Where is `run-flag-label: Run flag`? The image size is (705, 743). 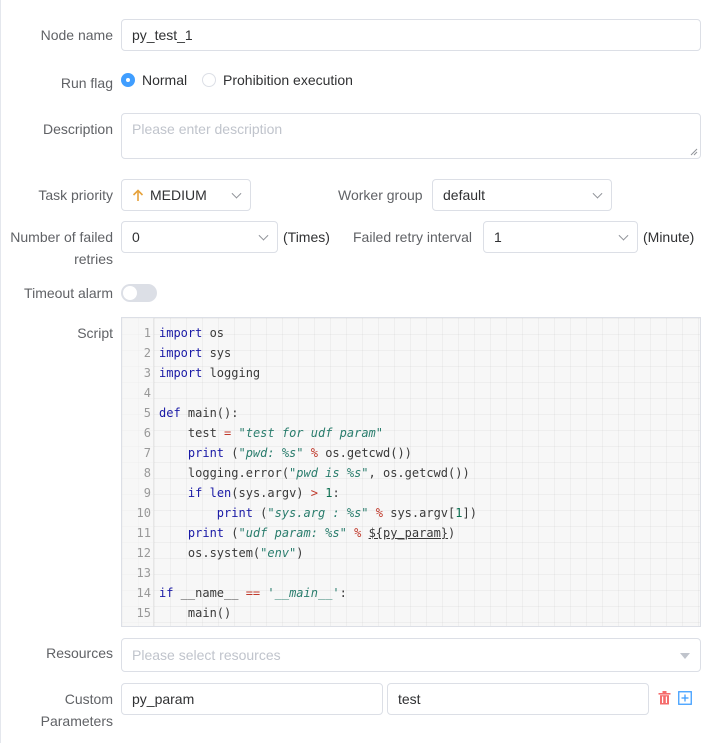
run-flag-label: Run flag is located at coordinates (86, 83).